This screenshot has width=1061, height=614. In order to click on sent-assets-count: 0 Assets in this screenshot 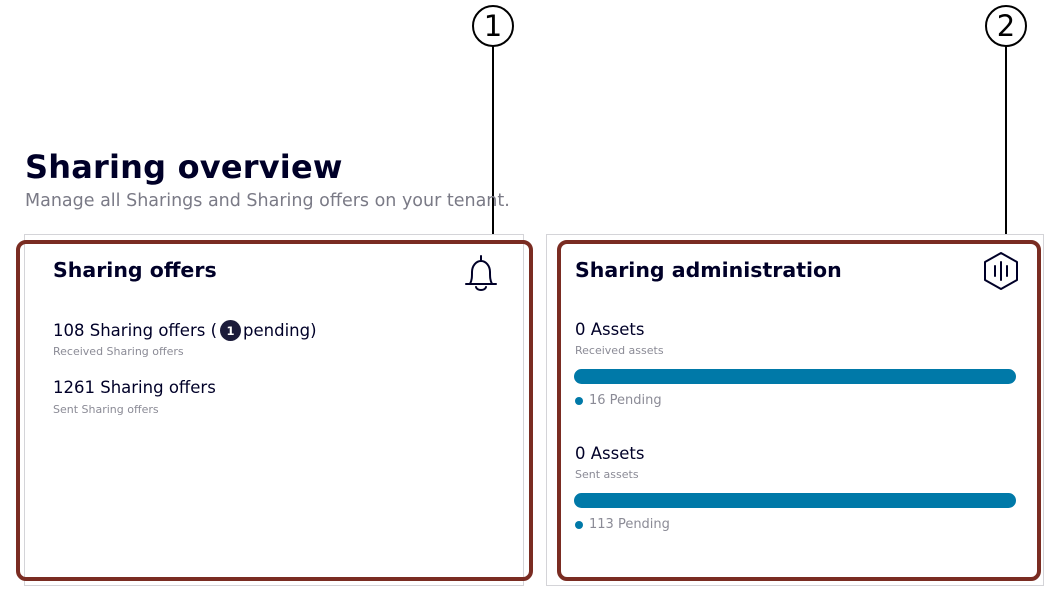, I will do `click(609, 453)`.